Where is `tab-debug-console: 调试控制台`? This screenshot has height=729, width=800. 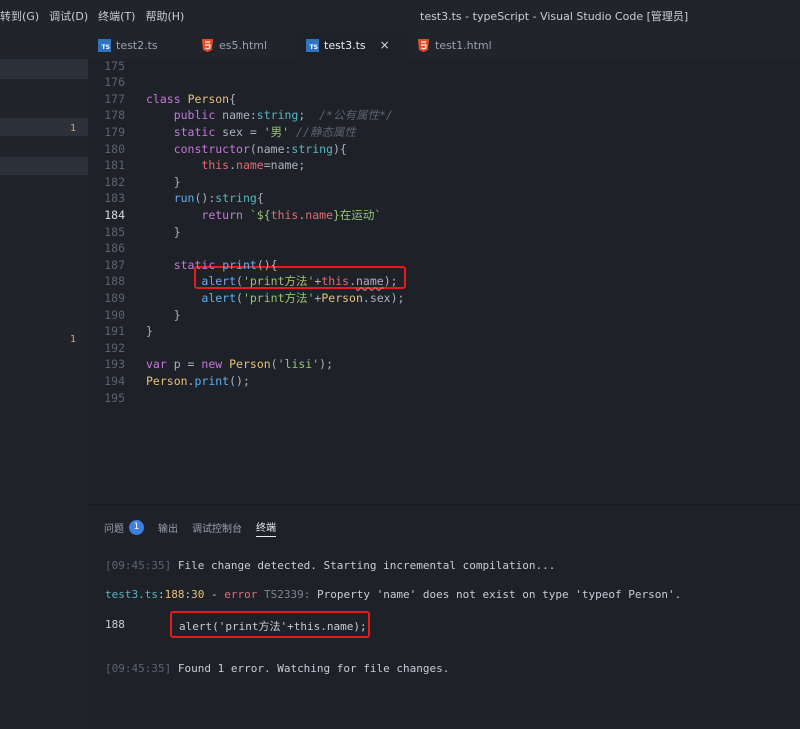
tab-debug-console: 调试控制台 is located at coordinates (217, 527).